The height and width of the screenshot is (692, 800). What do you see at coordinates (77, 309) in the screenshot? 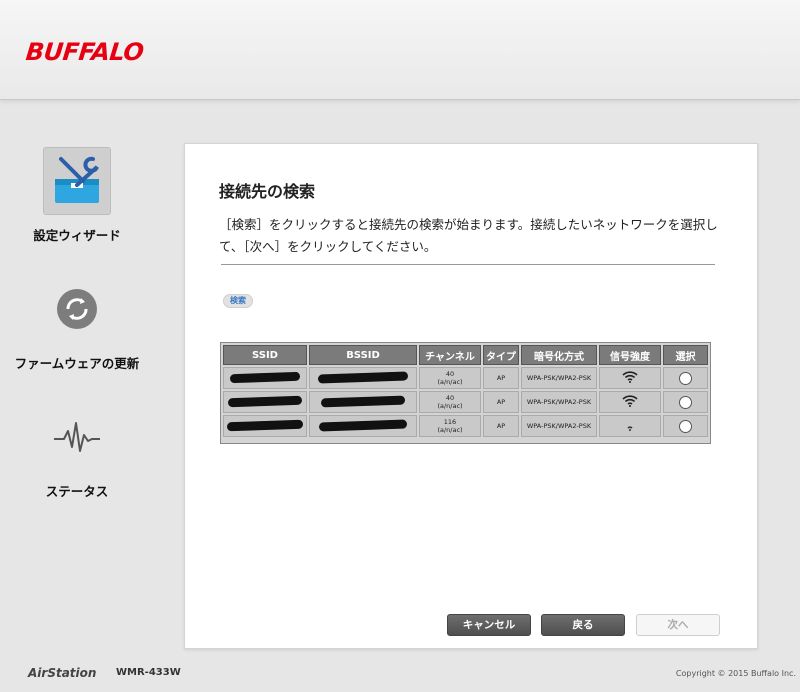
I see `refresh-icon` at bounding box center [77, 309].